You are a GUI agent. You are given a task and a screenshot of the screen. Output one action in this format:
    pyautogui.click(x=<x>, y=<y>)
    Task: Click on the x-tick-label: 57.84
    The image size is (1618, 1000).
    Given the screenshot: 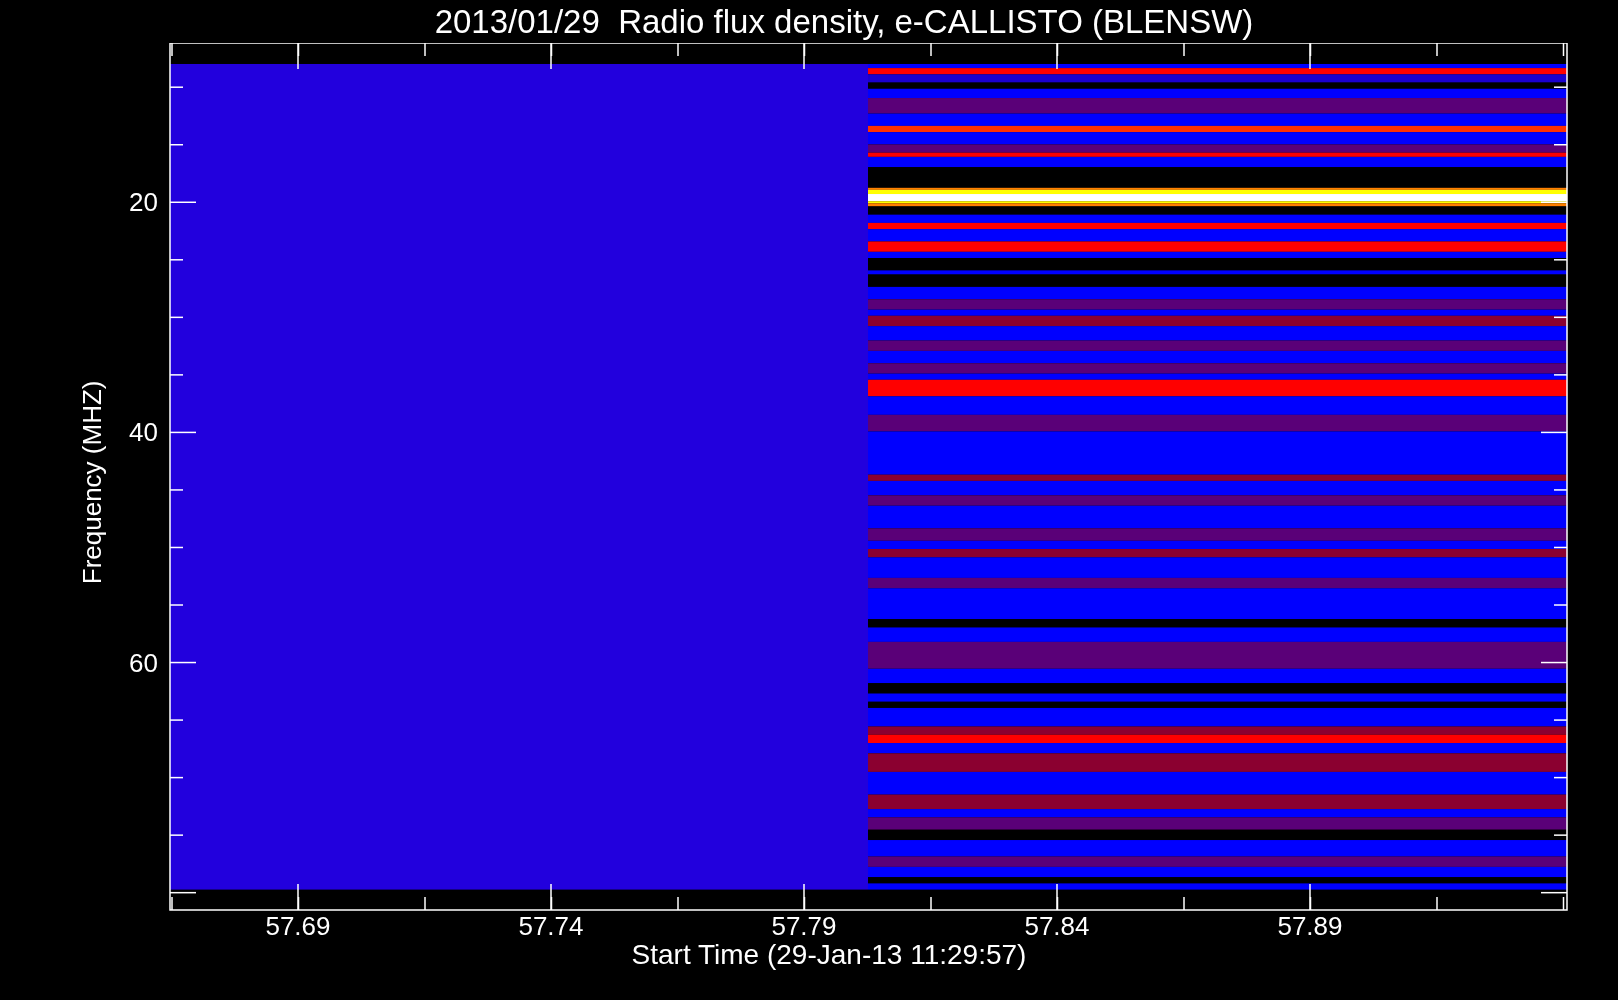 What is the action you would take?
    pyautogui.click(x=1057, y=926)
    